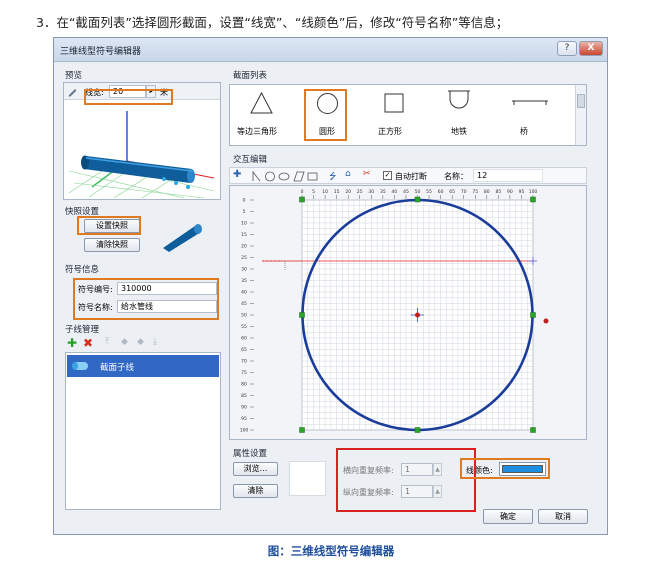  What do you see at coordinates (581, 101) in the screenshot?
I see `scrollbar-thumb` at bounding box center [581, 101].